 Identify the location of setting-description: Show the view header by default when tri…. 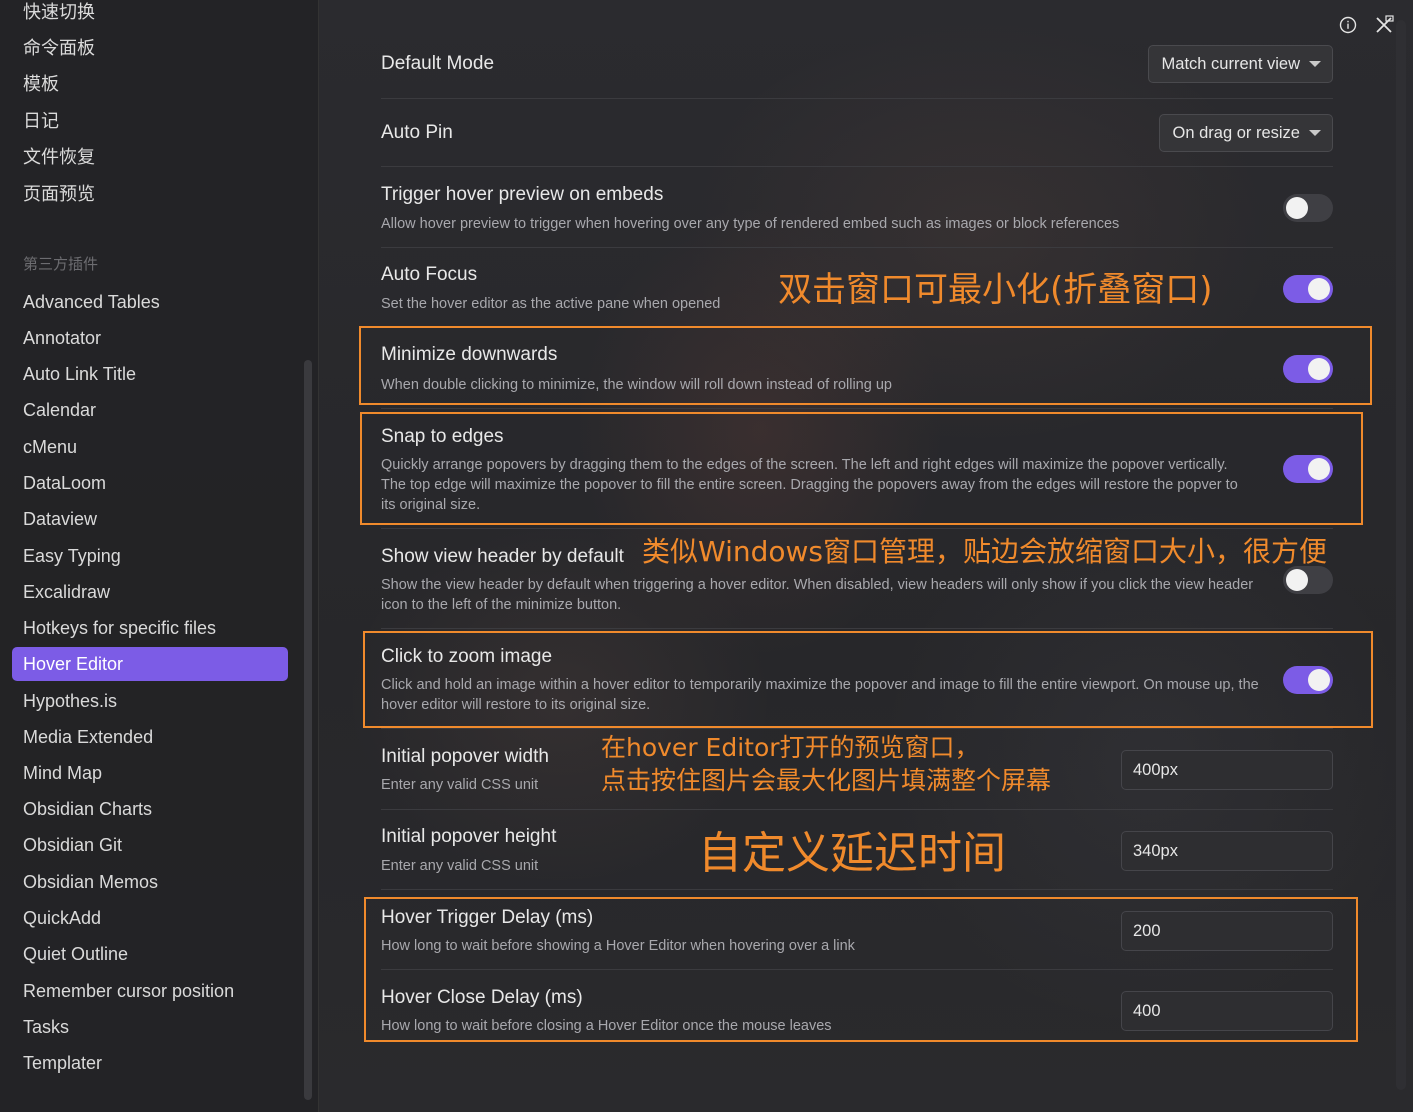
(817, 595).